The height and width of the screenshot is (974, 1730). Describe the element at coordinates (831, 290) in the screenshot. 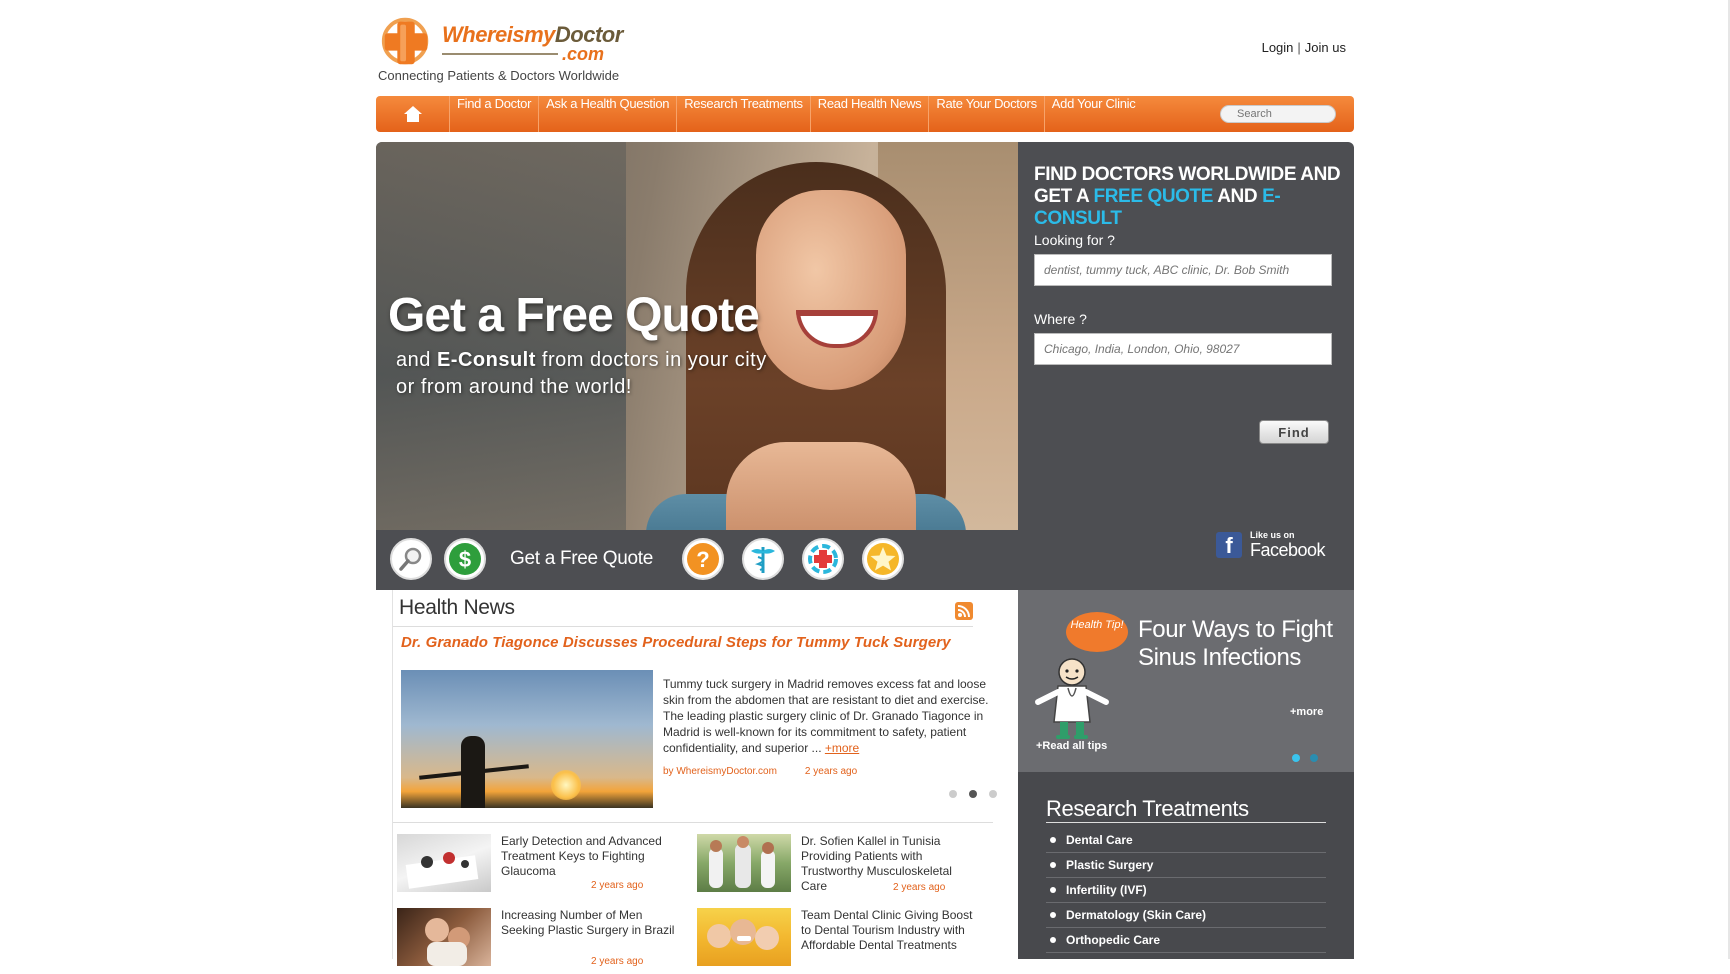

I see `hero-photo-face` at that location.